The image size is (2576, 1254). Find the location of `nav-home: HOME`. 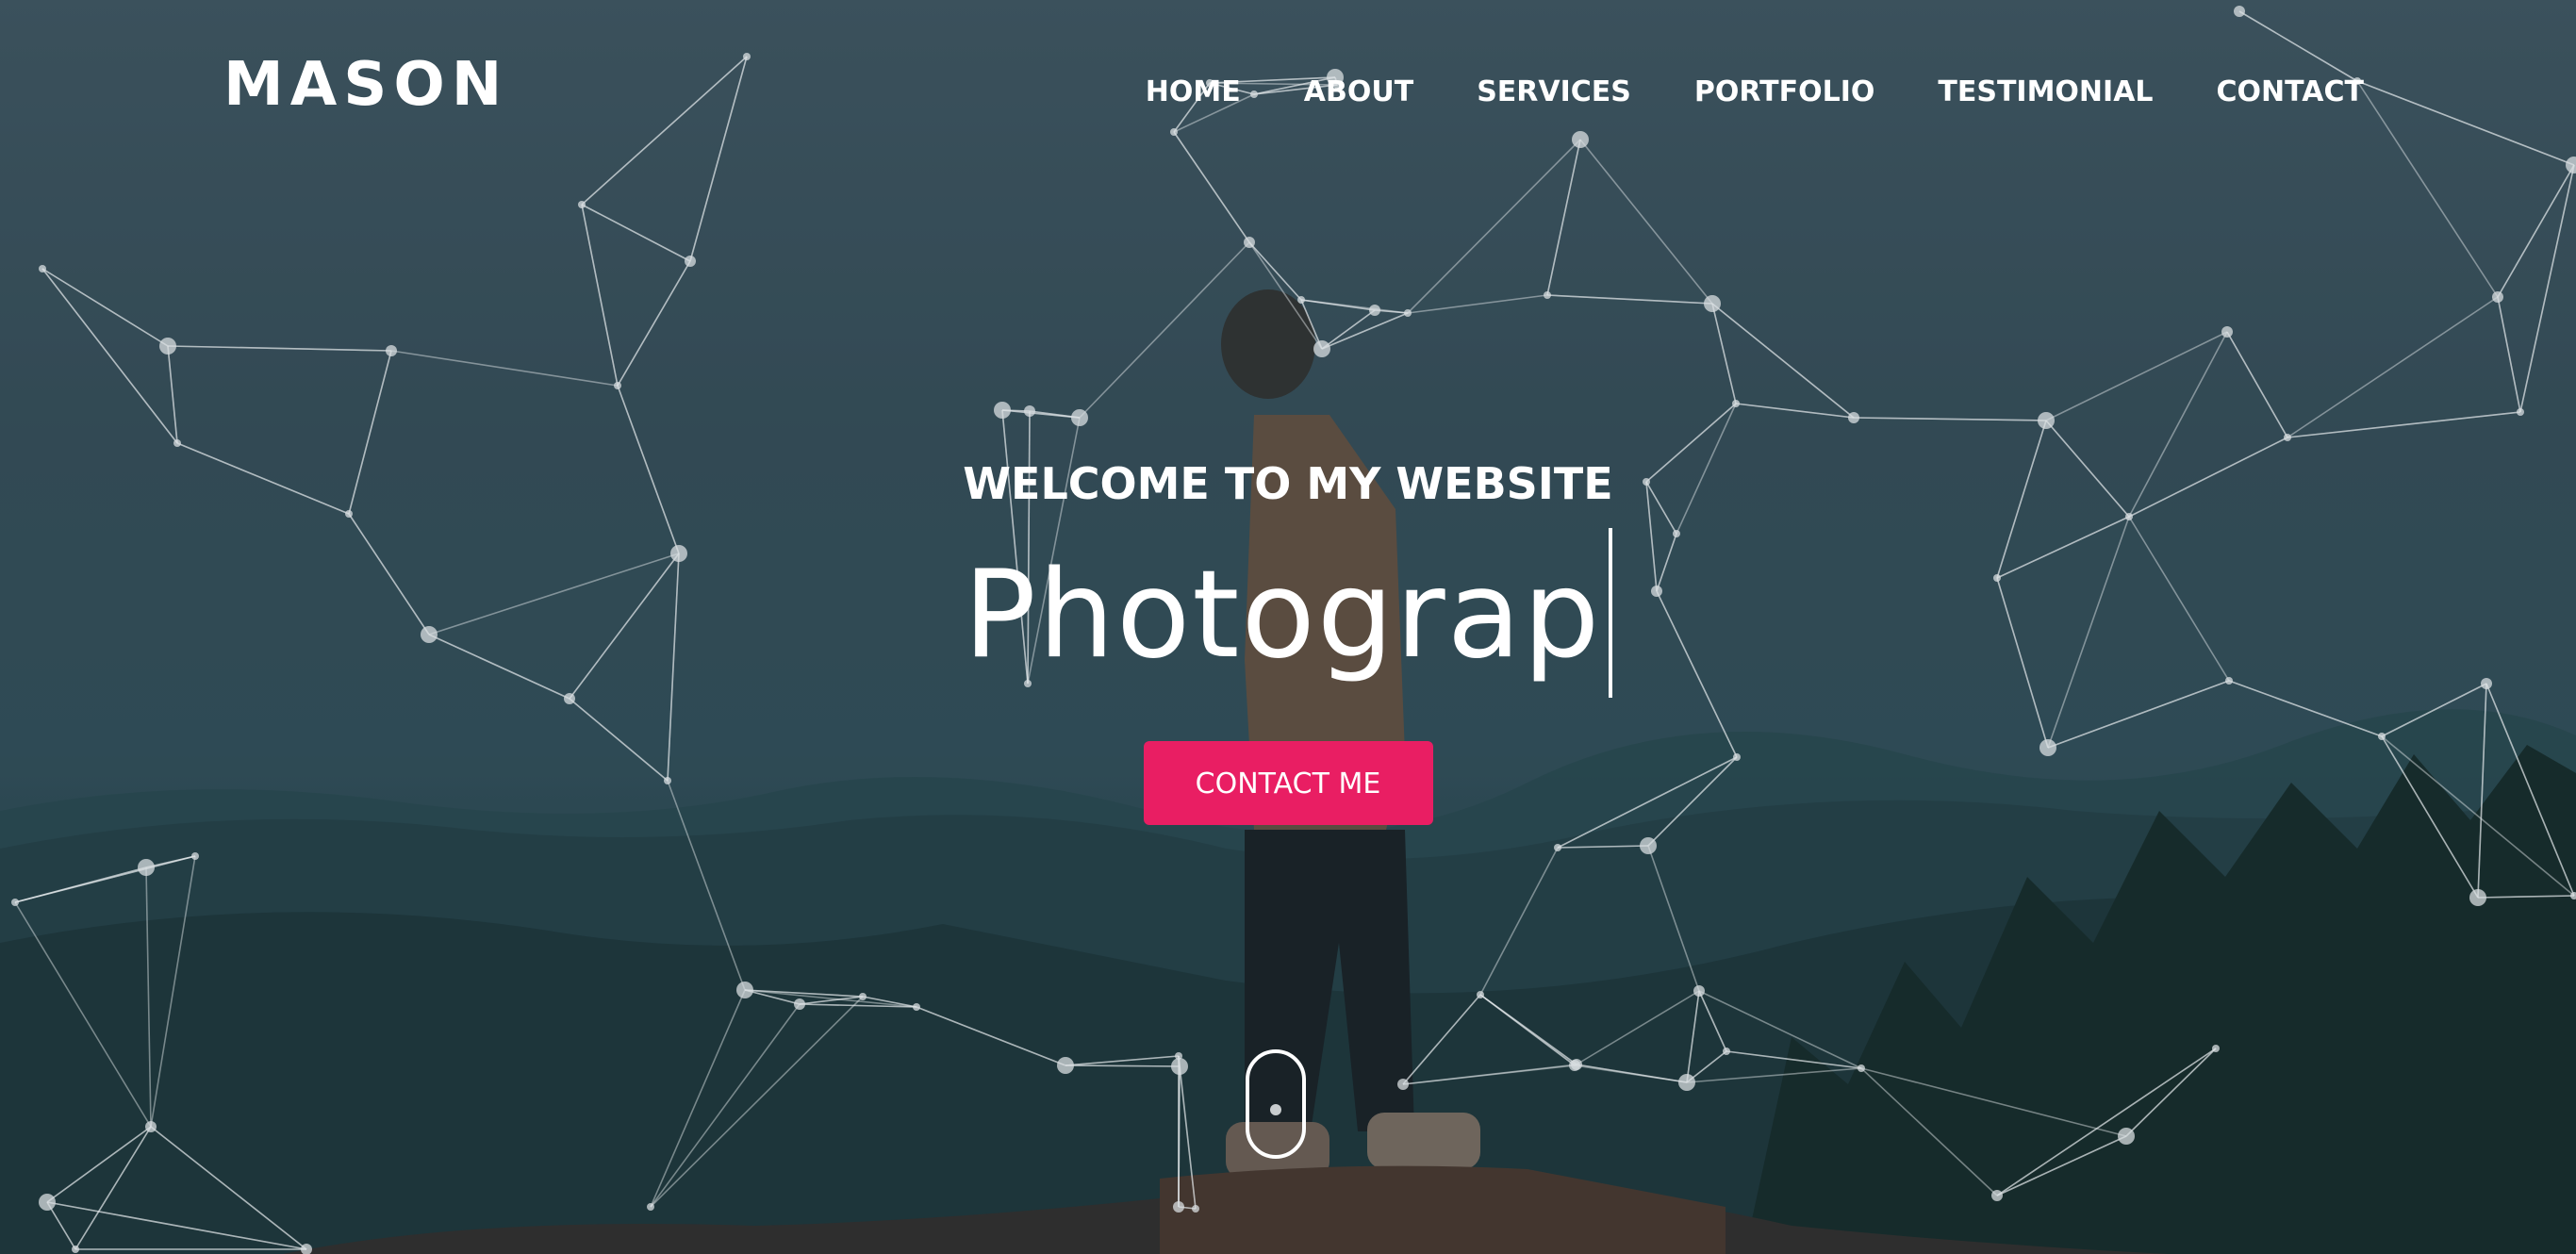

nav-home: HOME is located at coordinates (1193, 92).